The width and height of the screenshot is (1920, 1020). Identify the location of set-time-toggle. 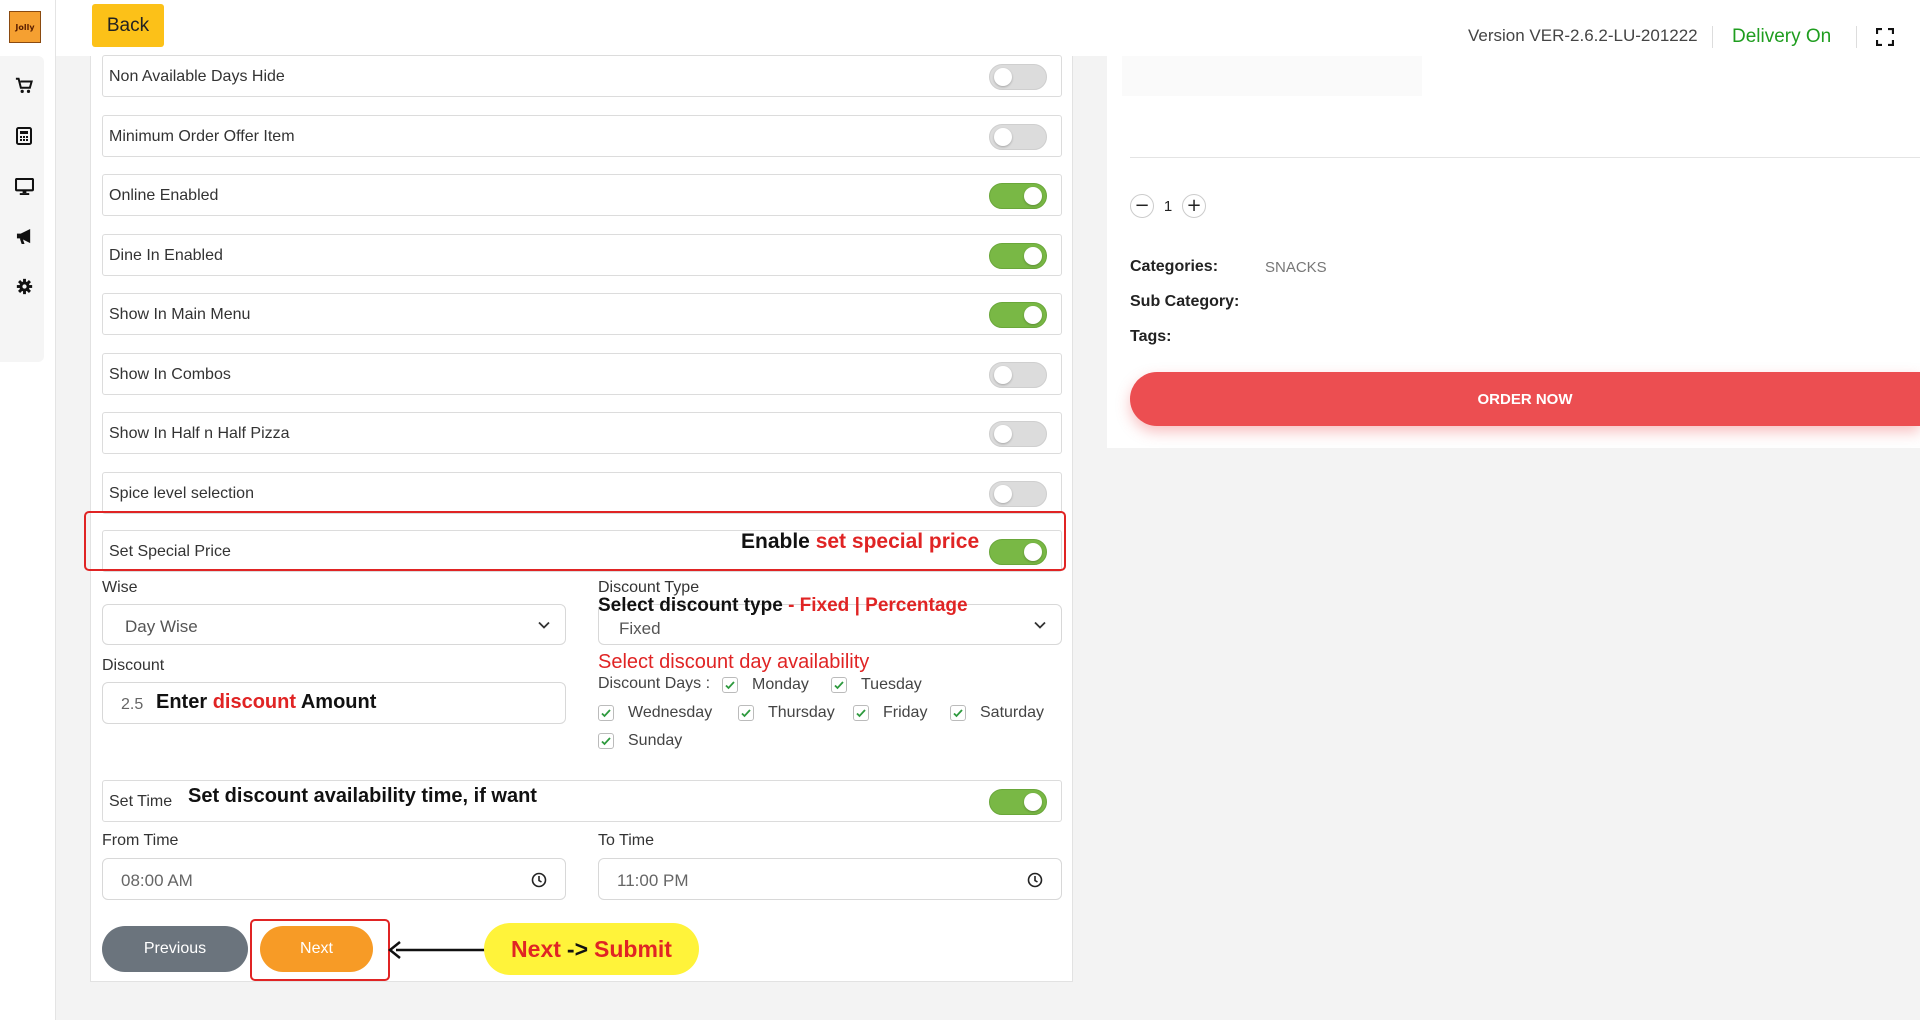
(1018, 802).